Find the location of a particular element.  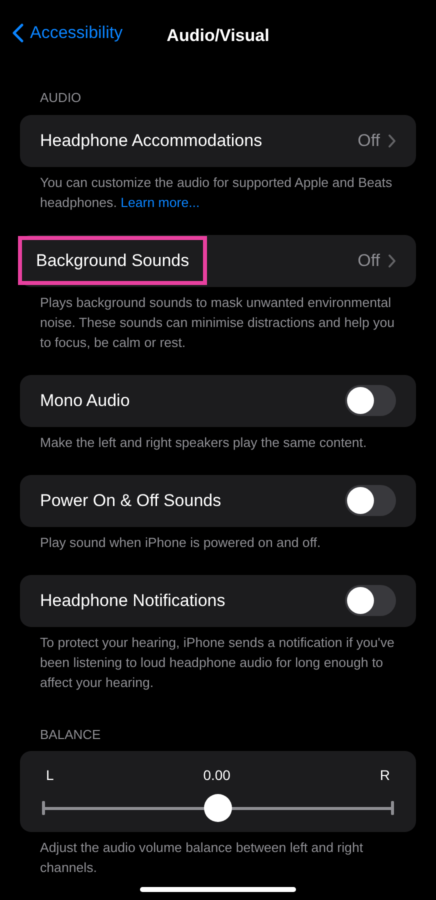

section-footer: Plays background sounds to mask unwanted environmental noise. These sounds can minimise distractions and help you to focus, be calm or rest. is located at coordinates (218, 319).